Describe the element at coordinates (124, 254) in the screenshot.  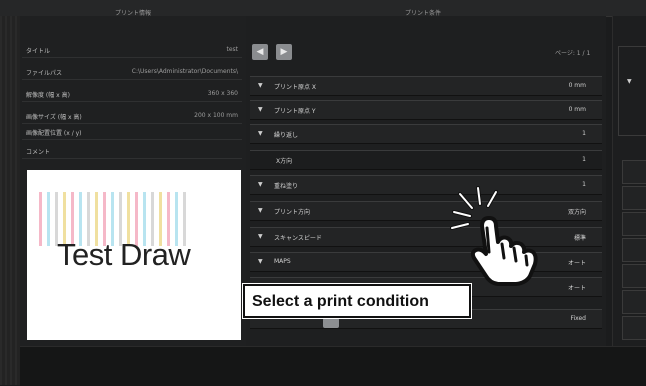
I see `preview-text: Test Draw` at that location.